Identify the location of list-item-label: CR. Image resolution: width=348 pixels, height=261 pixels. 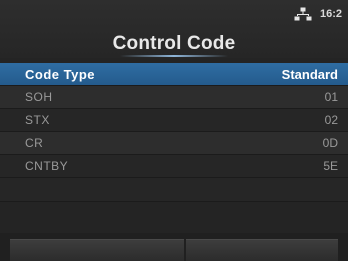
(34, 143).